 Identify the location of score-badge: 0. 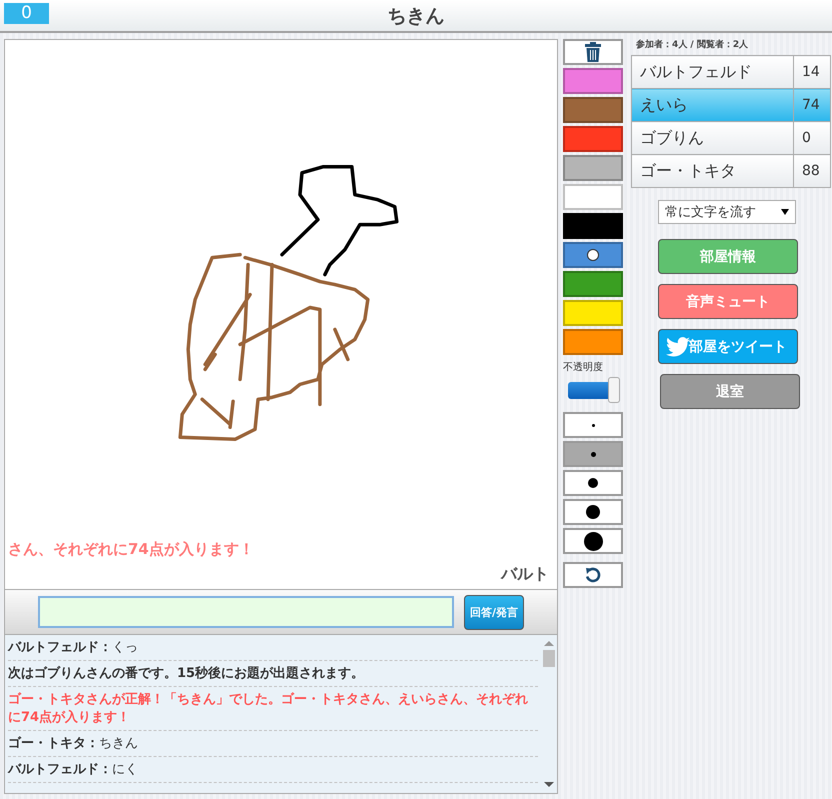
(26, 13).